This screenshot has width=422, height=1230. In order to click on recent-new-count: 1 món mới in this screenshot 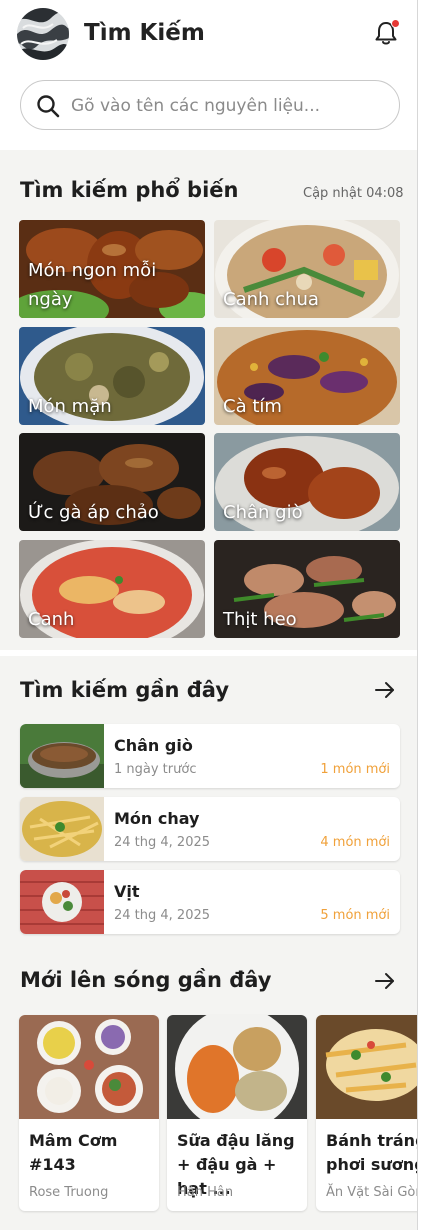, I will do `click(355, 769)`.